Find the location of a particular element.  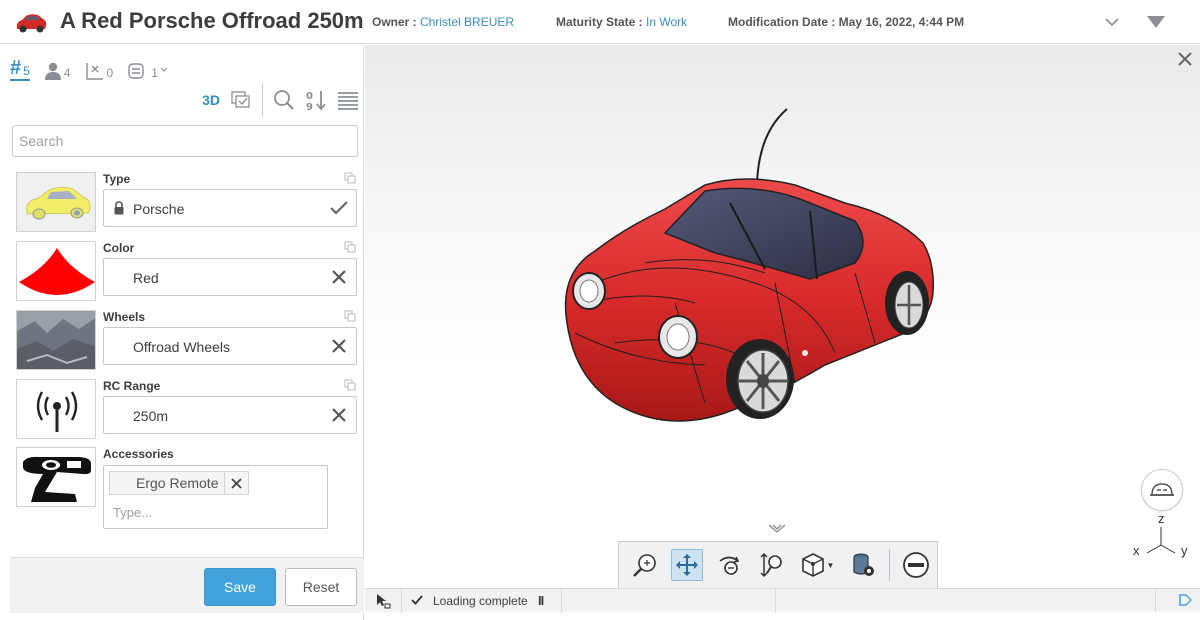

color-field: Red is located at coordinates (230, 277).